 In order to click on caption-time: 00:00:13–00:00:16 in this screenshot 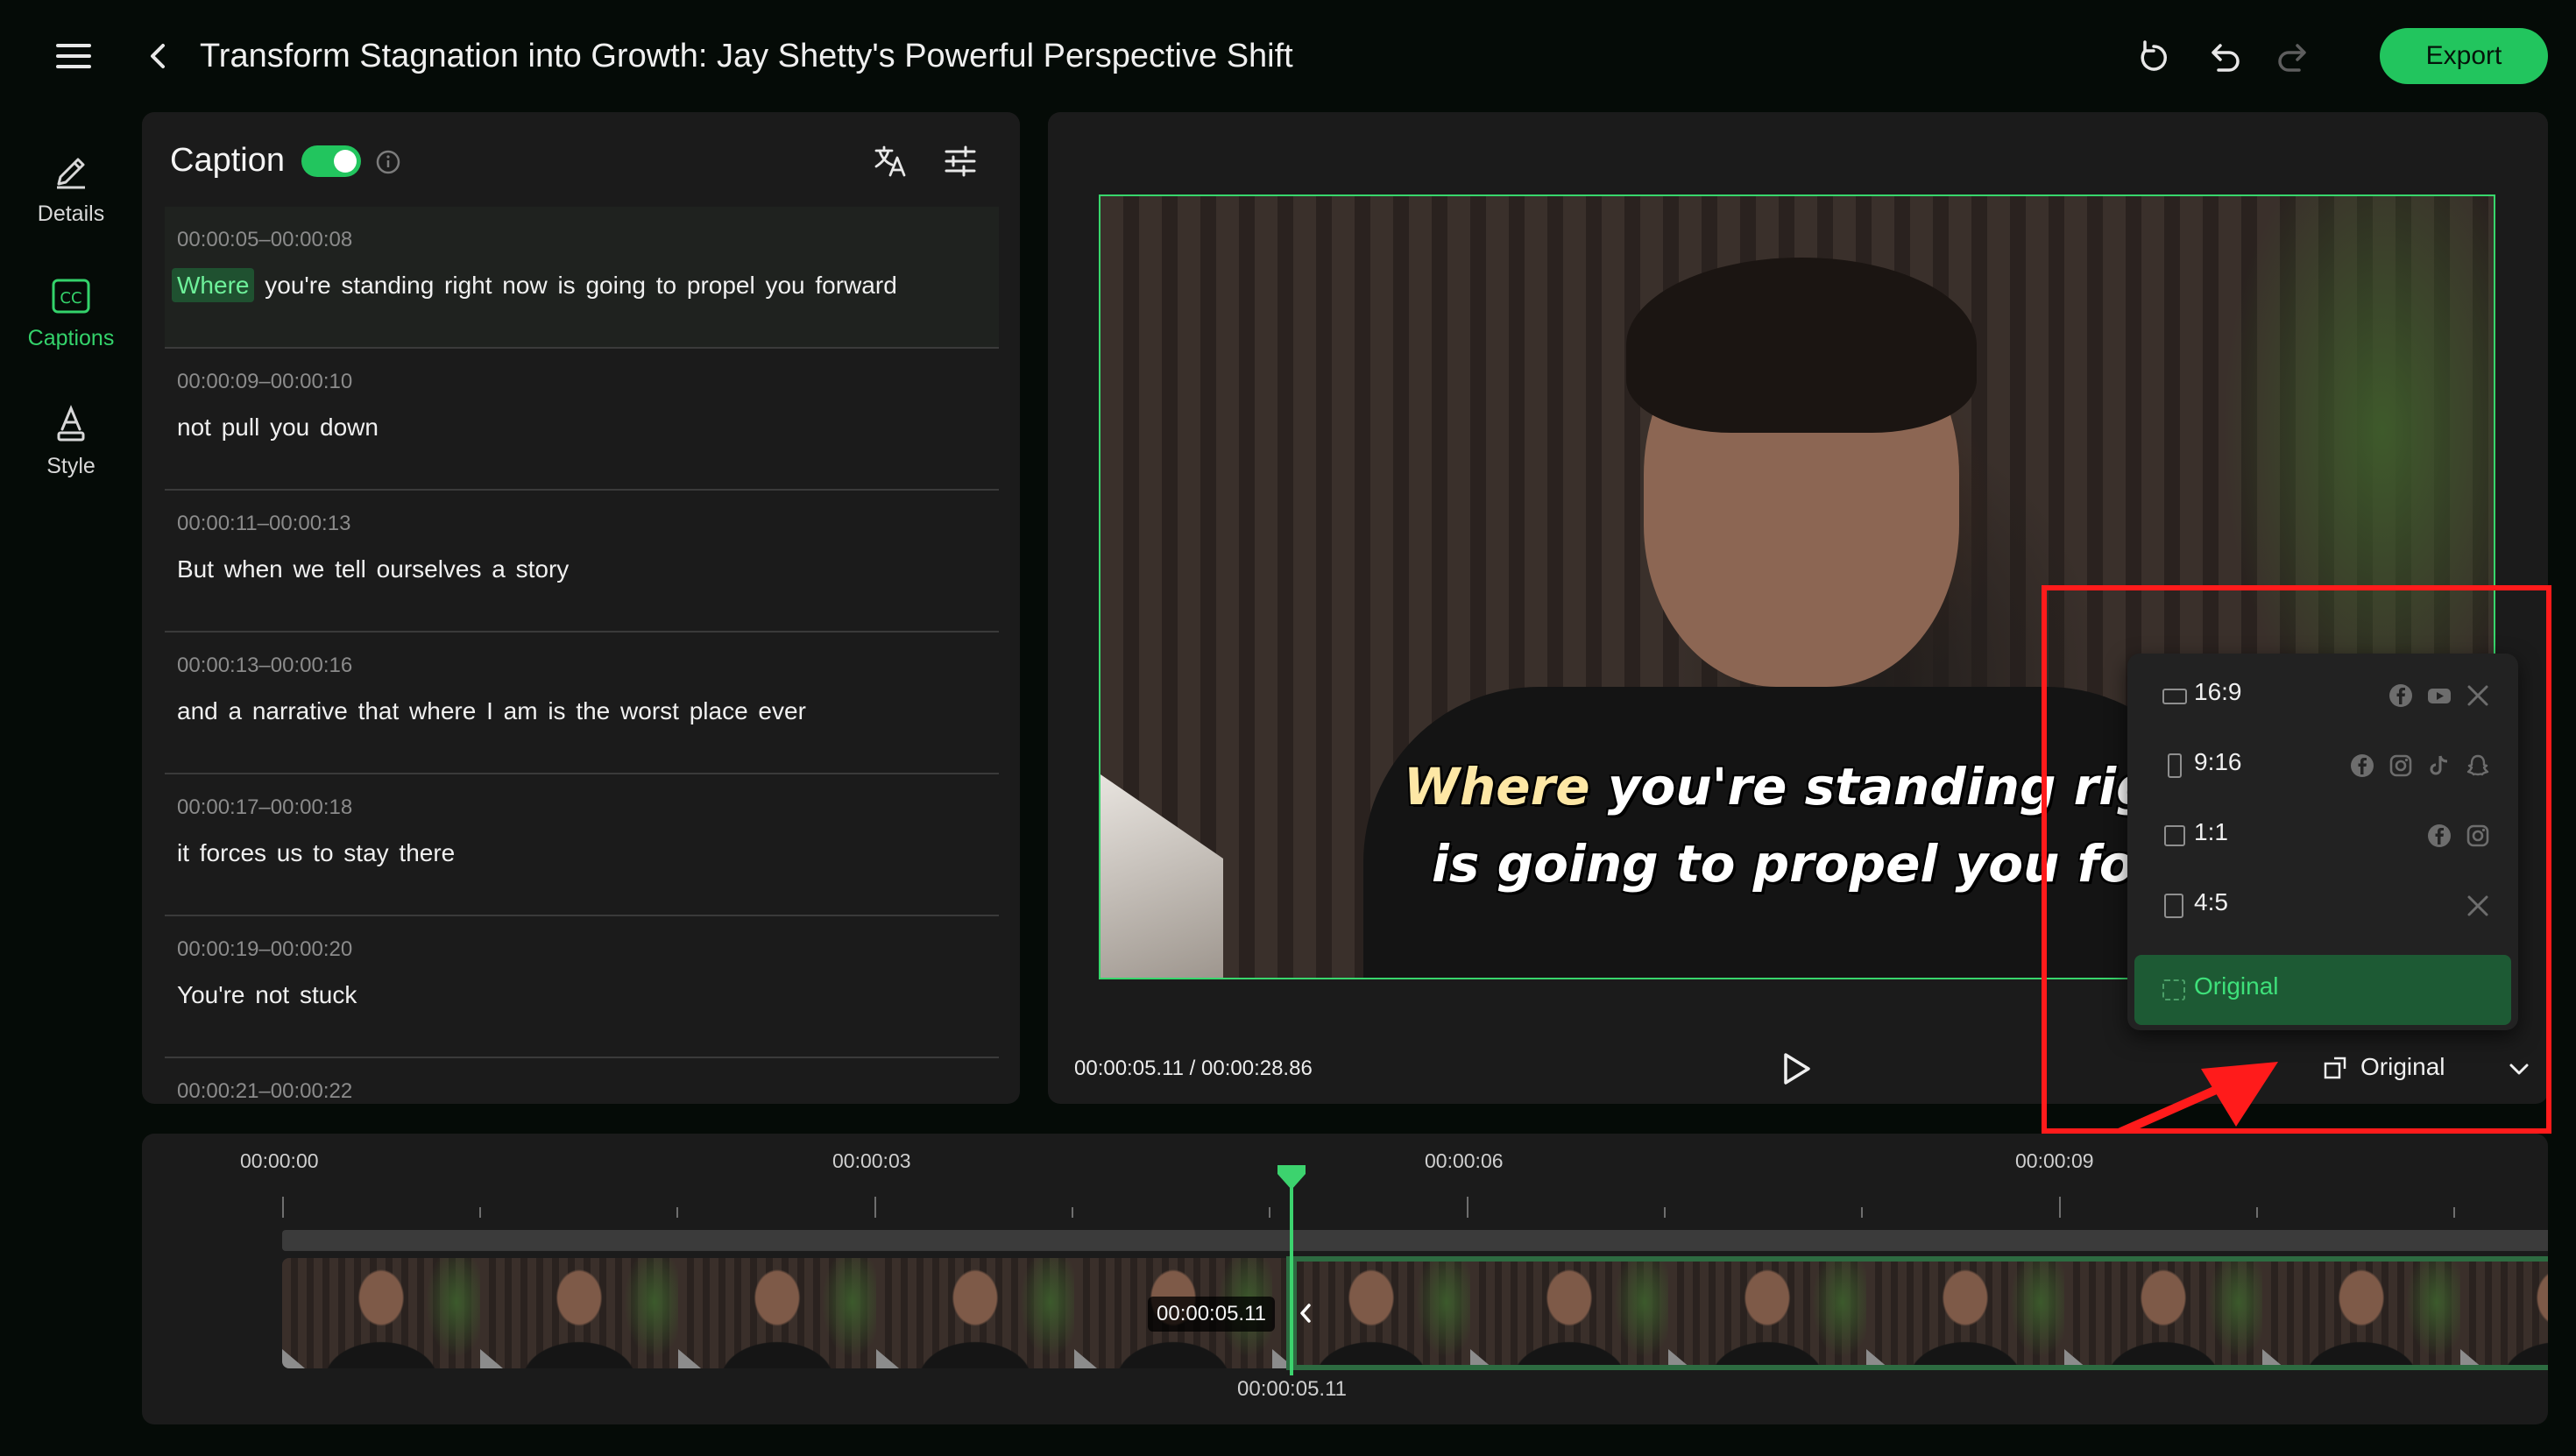, I will do `click(265, 665)`.